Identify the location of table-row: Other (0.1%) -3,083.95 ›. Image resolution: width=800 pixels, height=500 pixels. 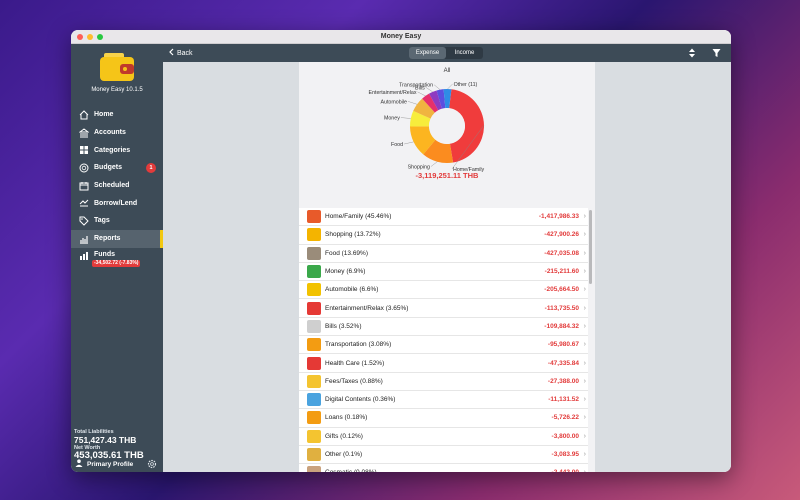
(443, 455).